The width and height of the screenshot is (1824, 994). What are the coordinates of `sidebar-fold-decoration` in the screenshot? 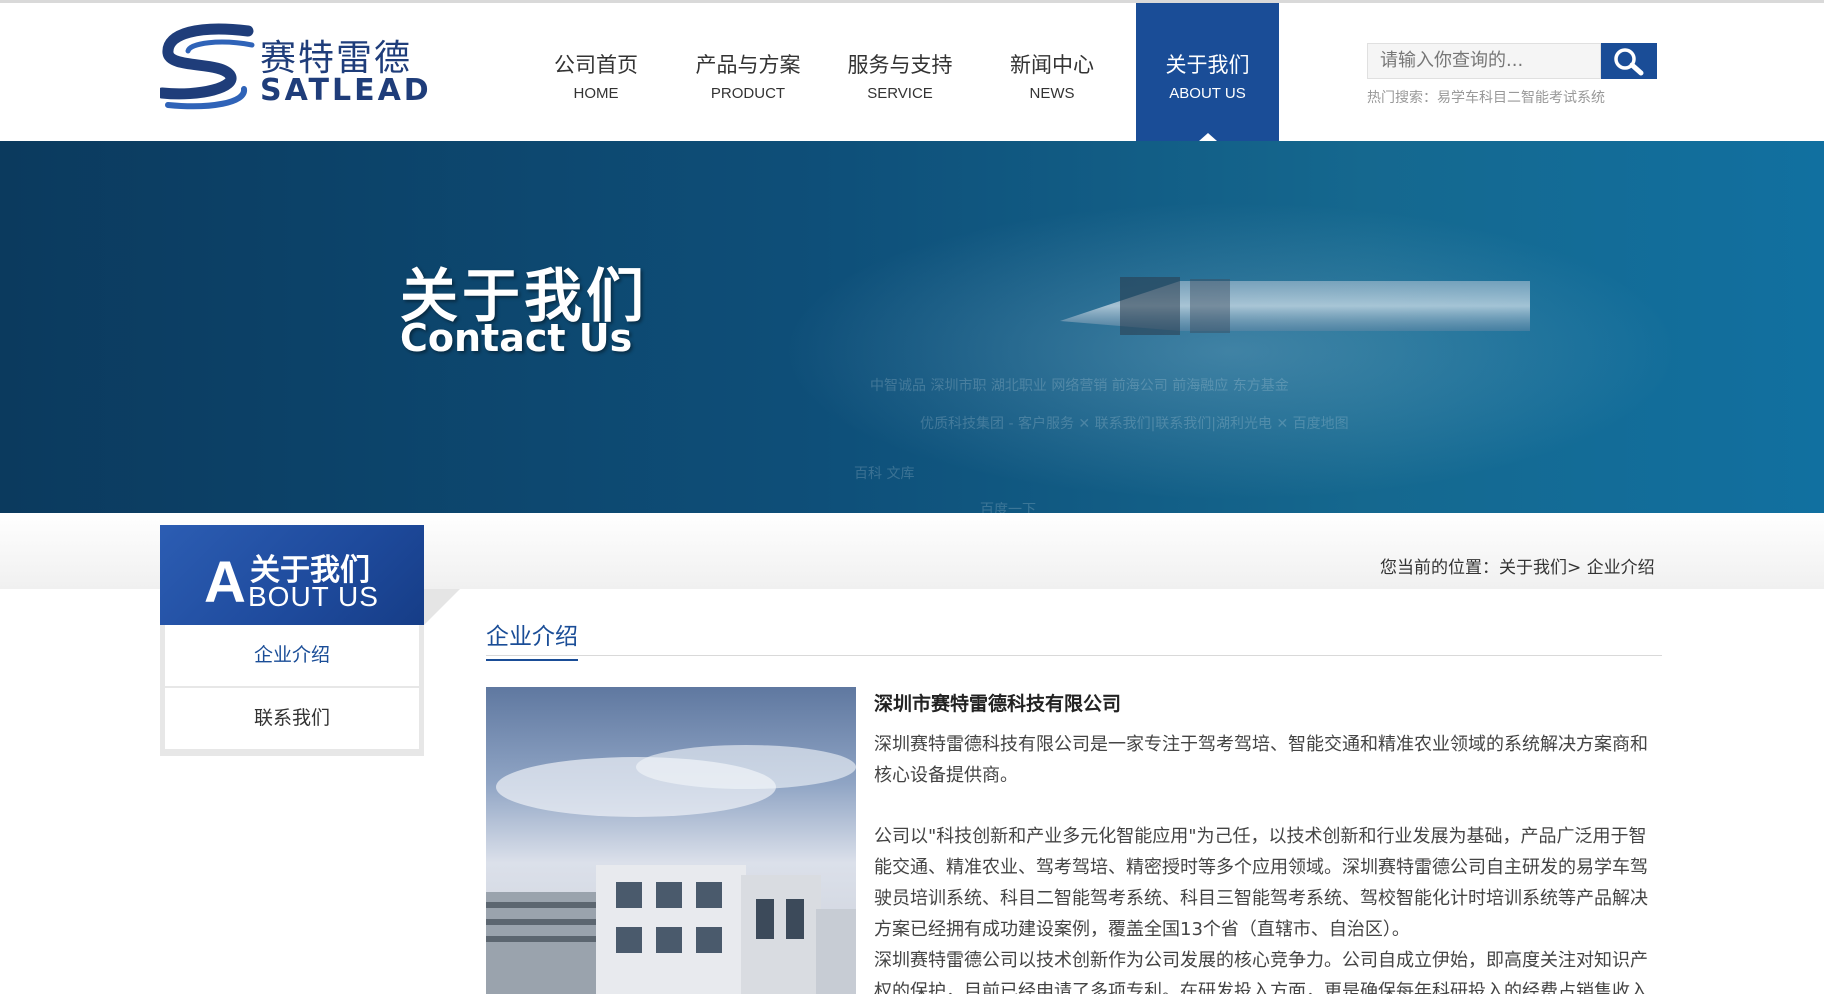 It's located at (442, 607).